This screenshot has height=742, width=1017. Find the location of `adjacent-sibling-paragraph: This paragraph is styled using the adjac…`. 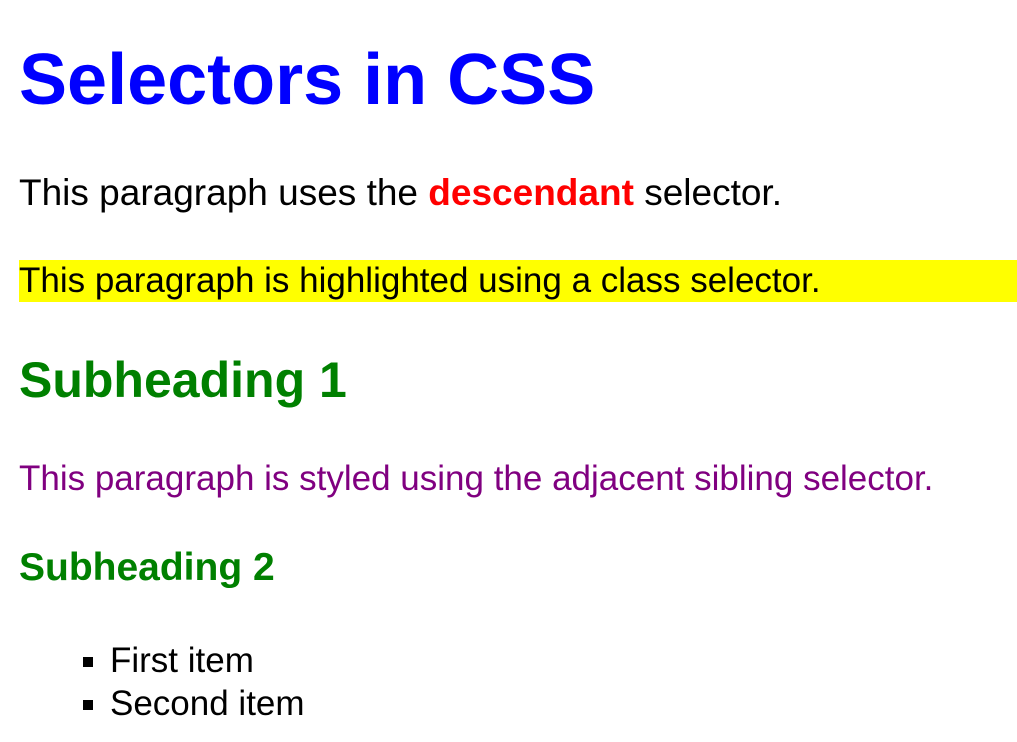

adjacent-sibling-paragraph: This paragraph is styled using the adjac… is located at coordinates (476, 478).